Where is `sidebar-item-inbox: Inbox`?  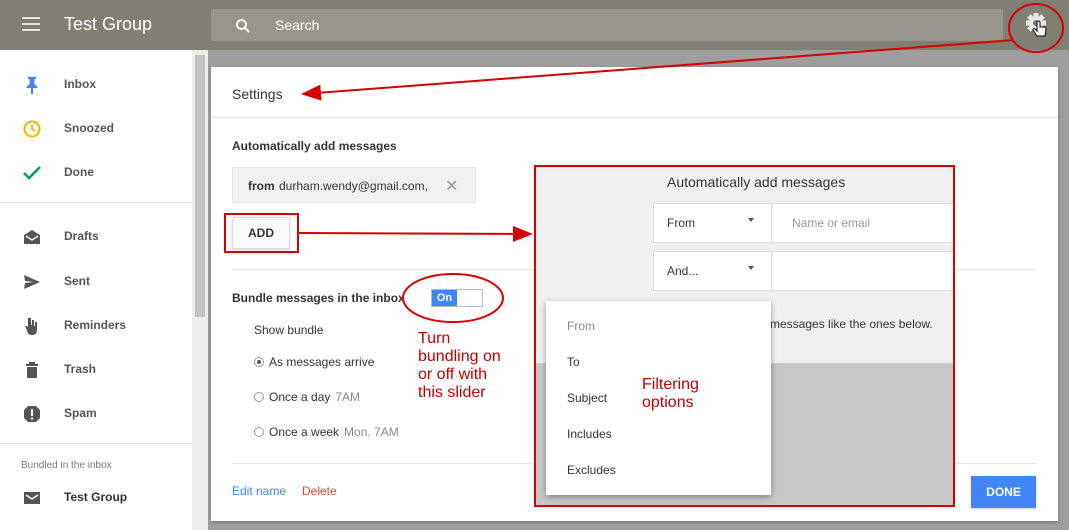 sidebar-item-inbox: Inbox is located at coordinates (96, 85).